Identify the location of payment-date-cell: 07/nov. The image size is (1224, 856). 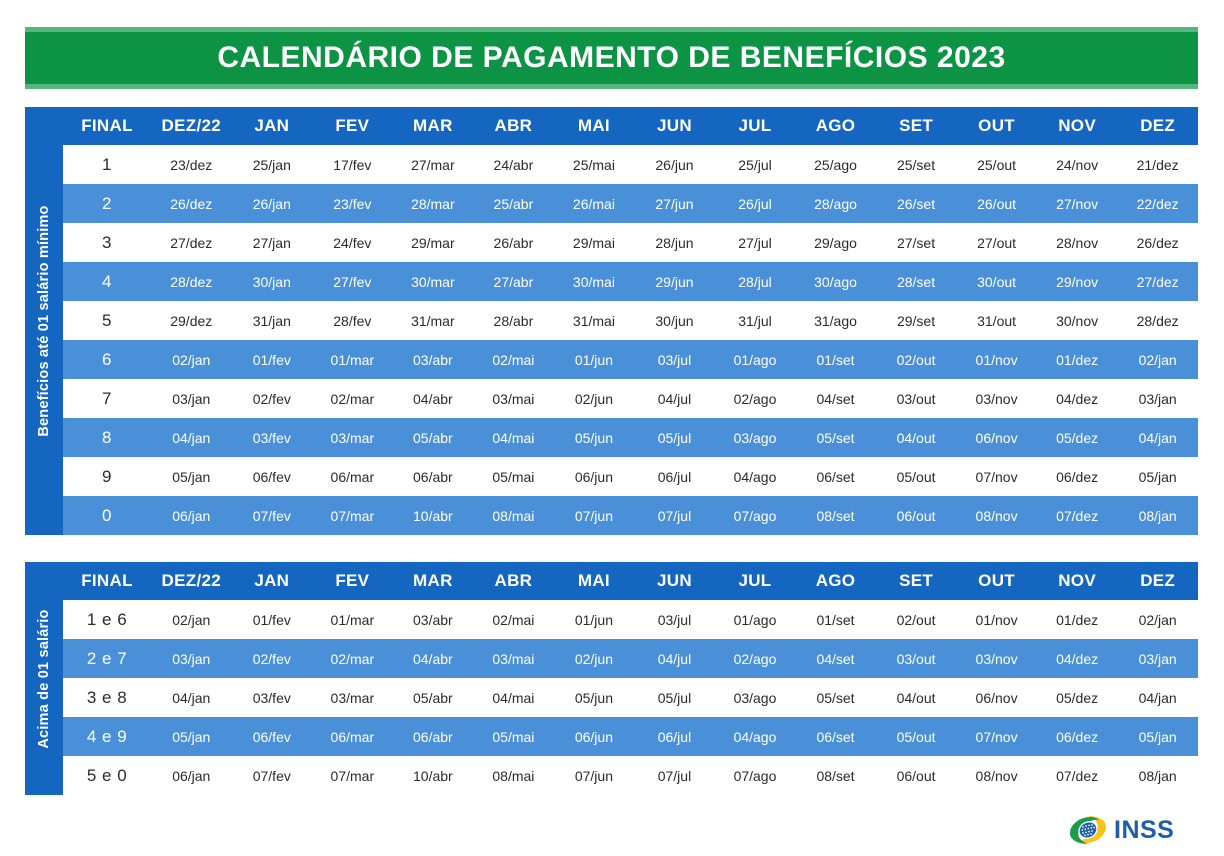
(996, 476).